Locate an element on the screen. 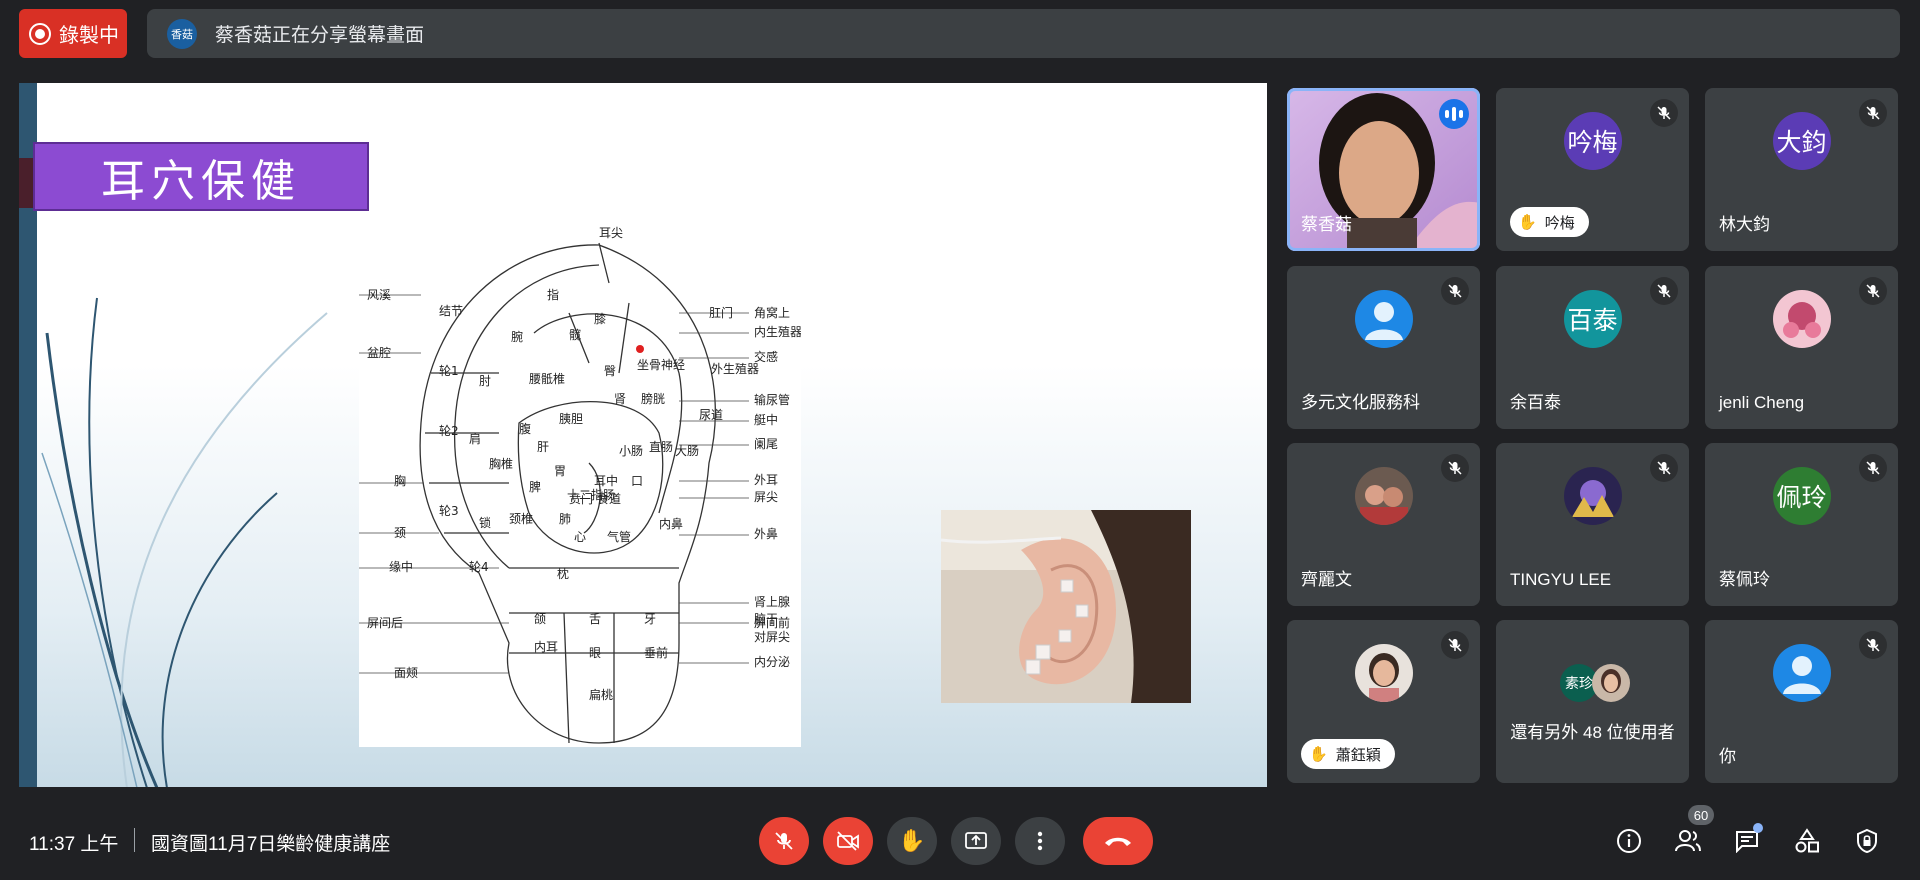 The height and width of the screenshot is (880, 1920). participant-name: 余百泰 is located at coordinates (1535, 402).